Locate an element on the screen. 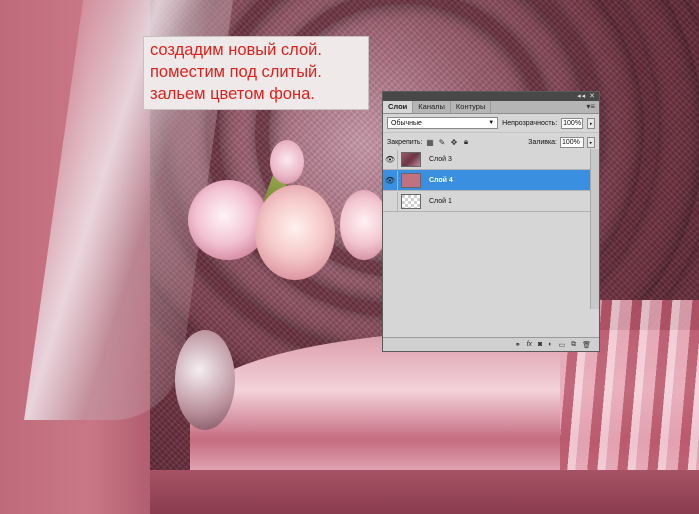 The width and height of the screenshot is (699, 514). panel-titlebar: ◂◂ ✕ is located at coordinates (491, 96).